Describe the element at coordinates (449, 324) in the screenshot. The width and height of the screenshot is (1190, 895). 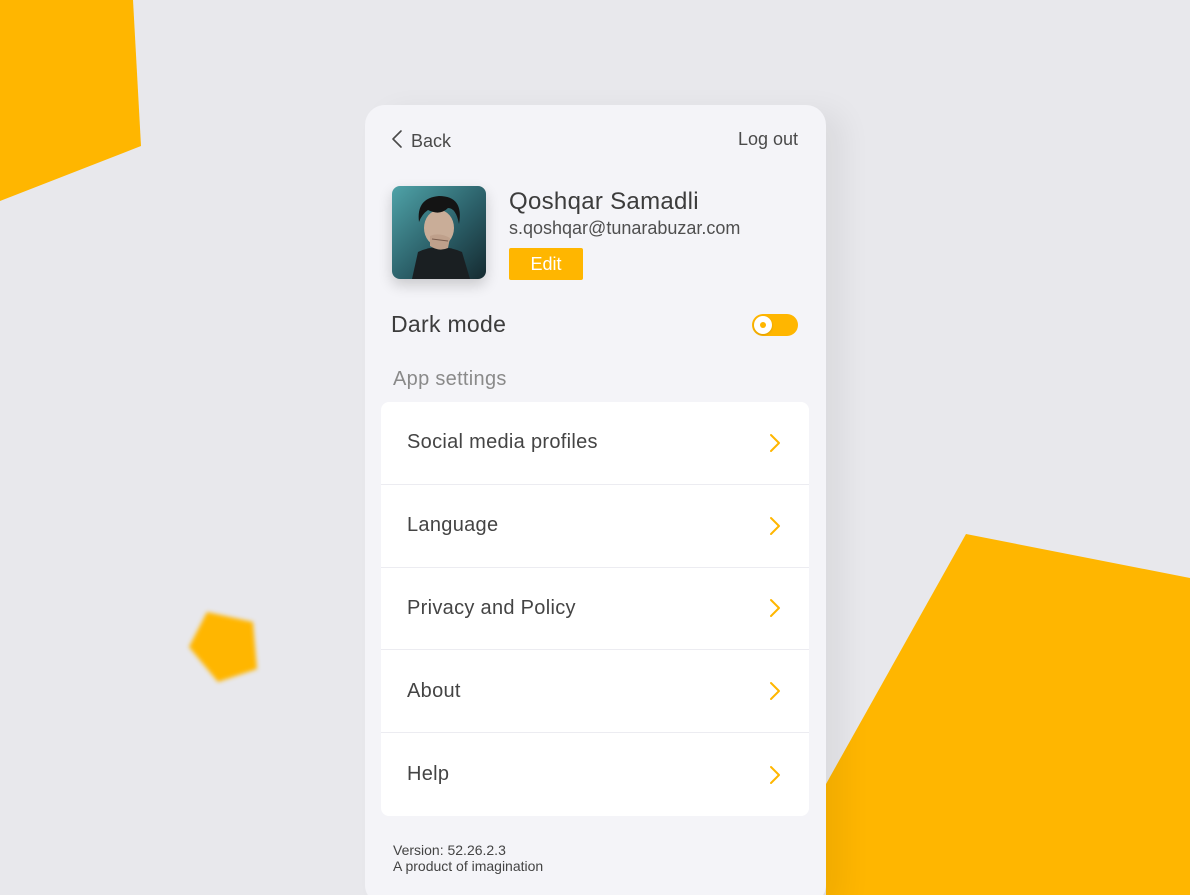
I see `dark-mode-label: Dark mode` at that location.